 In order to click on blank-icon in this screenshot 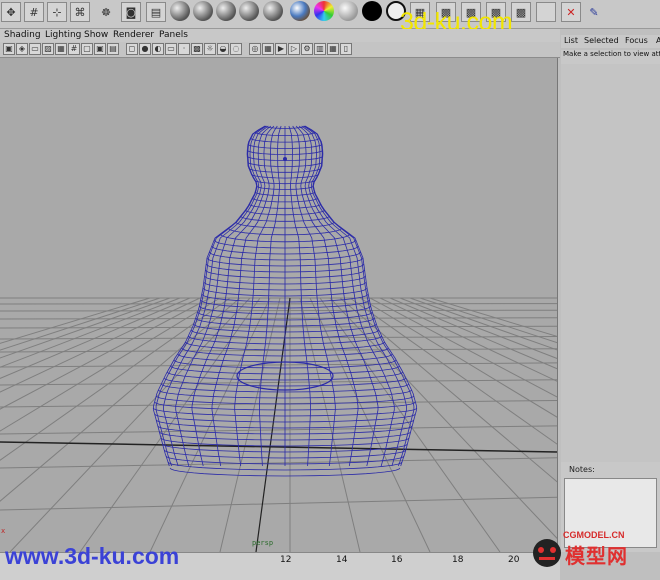, I will do `click(546, 12)`.